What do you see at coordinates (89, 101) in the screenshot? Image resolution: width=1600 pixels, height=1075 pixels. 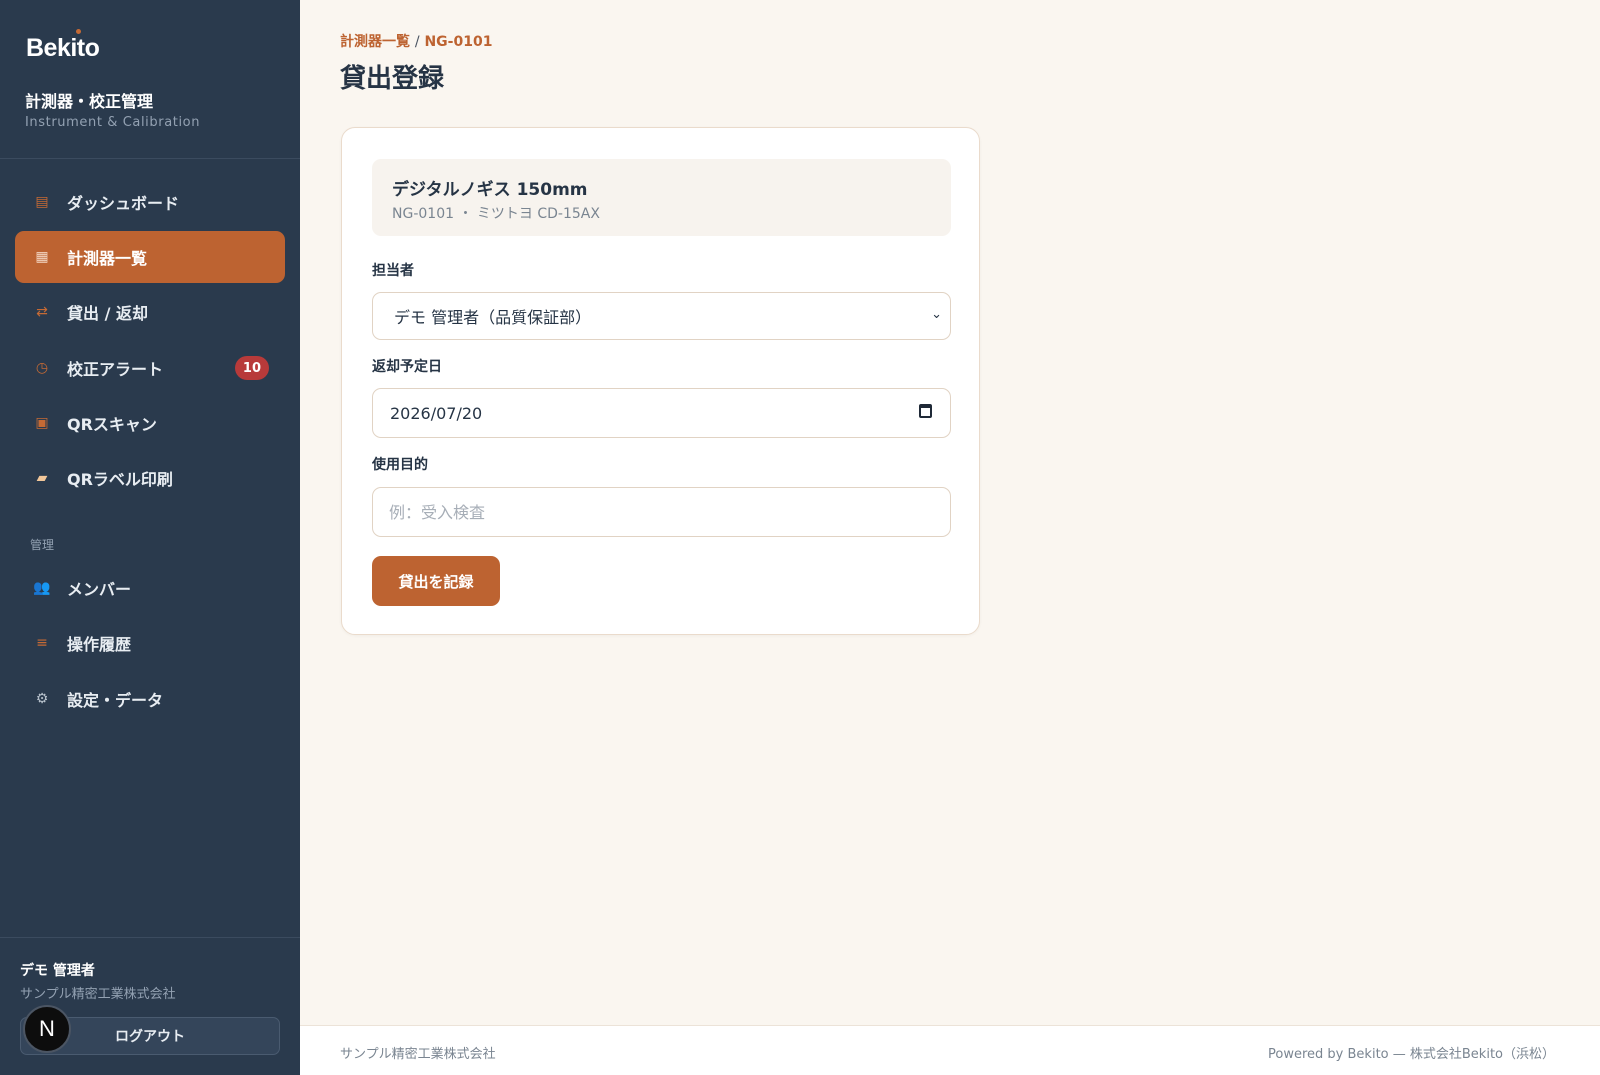 I see `app-title: 計測器・校正管理` at bounding box center [89, 101].